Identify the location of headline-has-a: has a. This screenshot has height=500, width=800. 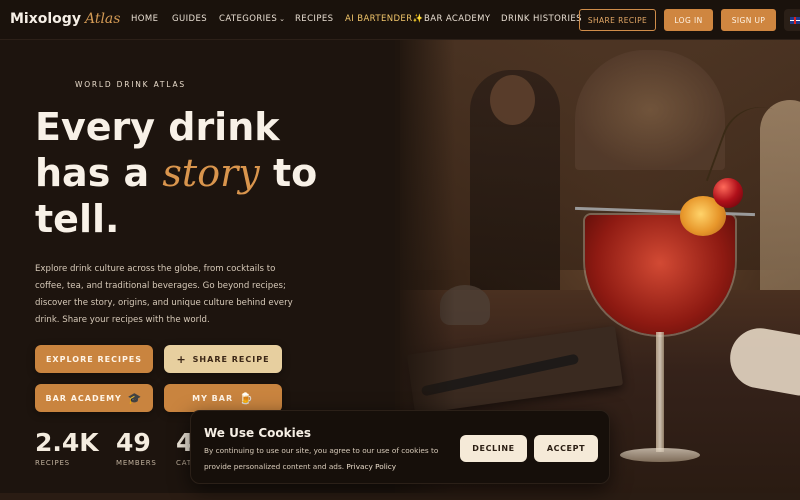
(99, 173).